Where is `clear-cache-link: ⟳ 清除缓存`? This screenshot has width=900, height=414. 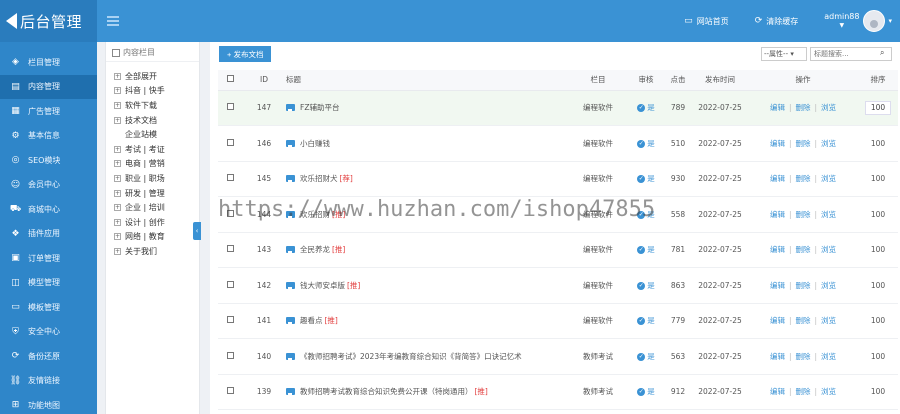
clear-cache-link: ⟳ 清除缓存 is located at coordinates (777, 21).